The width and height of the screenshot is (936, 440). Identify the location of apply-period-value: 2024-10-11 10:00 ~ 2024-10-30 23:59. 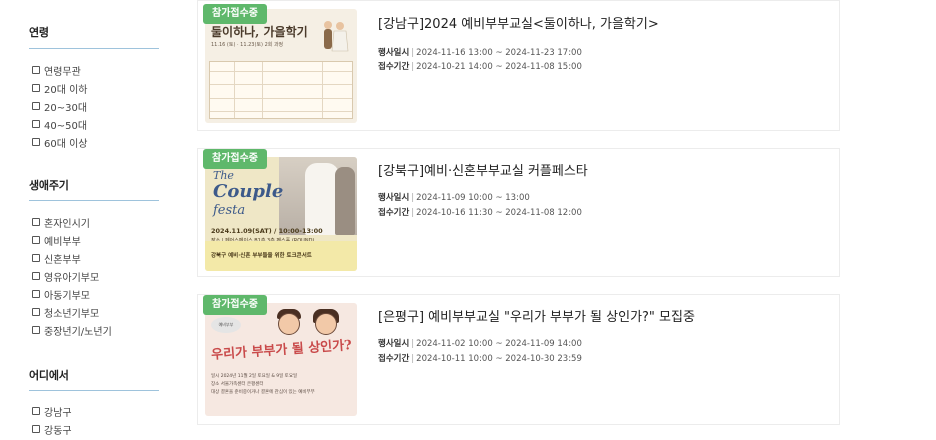
(499, 359).